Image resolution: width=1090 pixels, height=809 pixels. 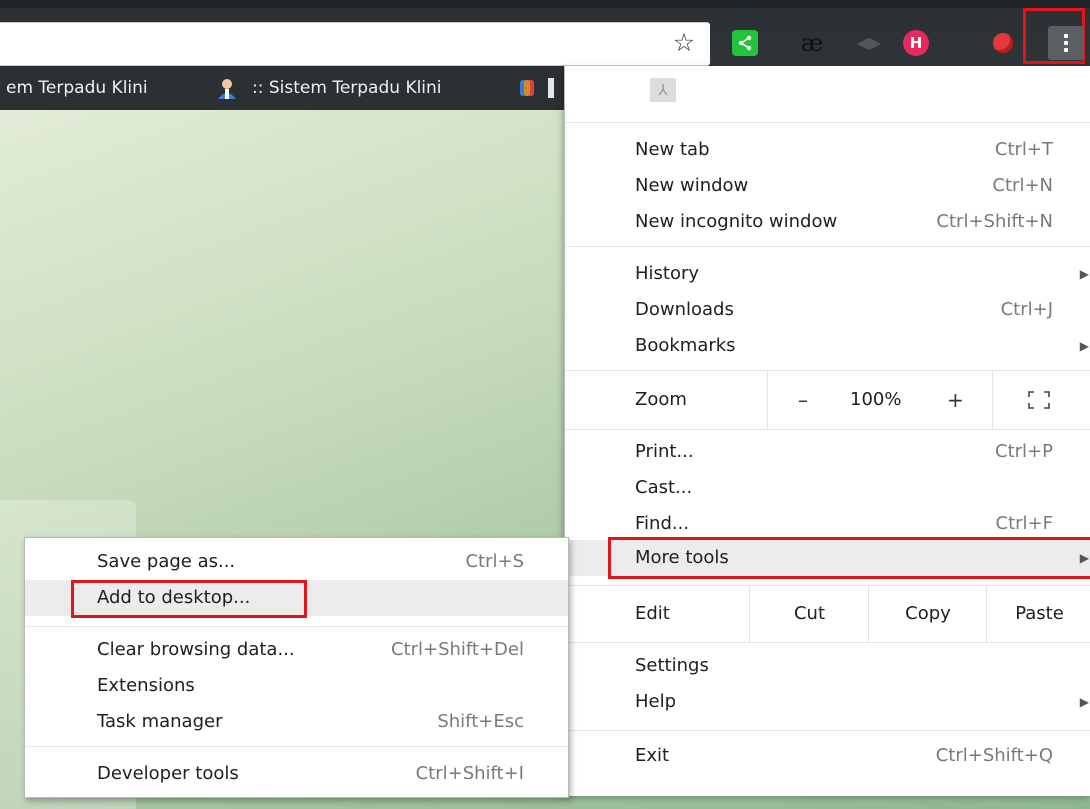 What do you see at coordinates (994, 755) in the screenshot?
I see `menu-item-shortcut: Ctrl+Shift+Q` at bounding box center [994, 755].